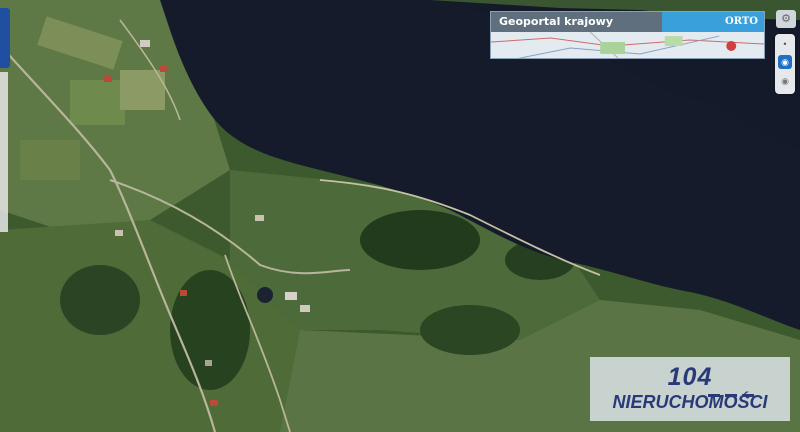 The width and height of the screenshot is (800, 432). What do you see at coordinates (690, 402) in the screenshot?
I see `watermark-name: NIERUCHOMOŚCI` at bounding box center [690, 402].